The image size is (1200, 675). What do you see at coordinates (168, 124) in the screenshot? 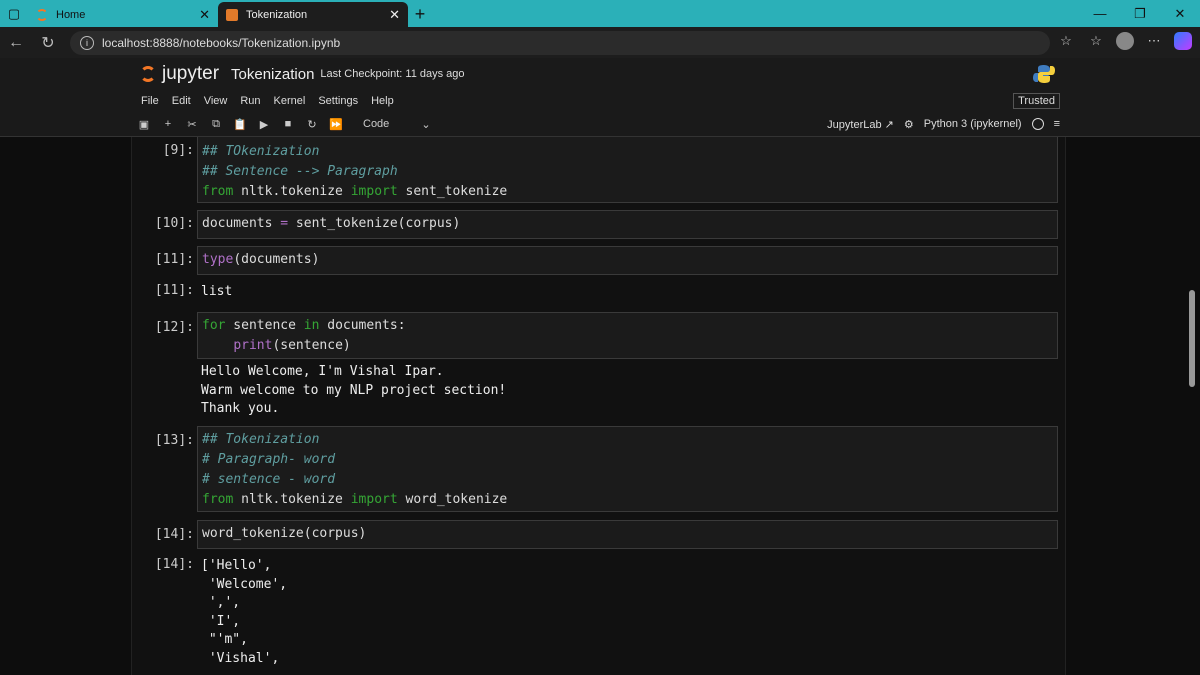
I see `add-cell-icon: +` at bounding box center [168, 124].